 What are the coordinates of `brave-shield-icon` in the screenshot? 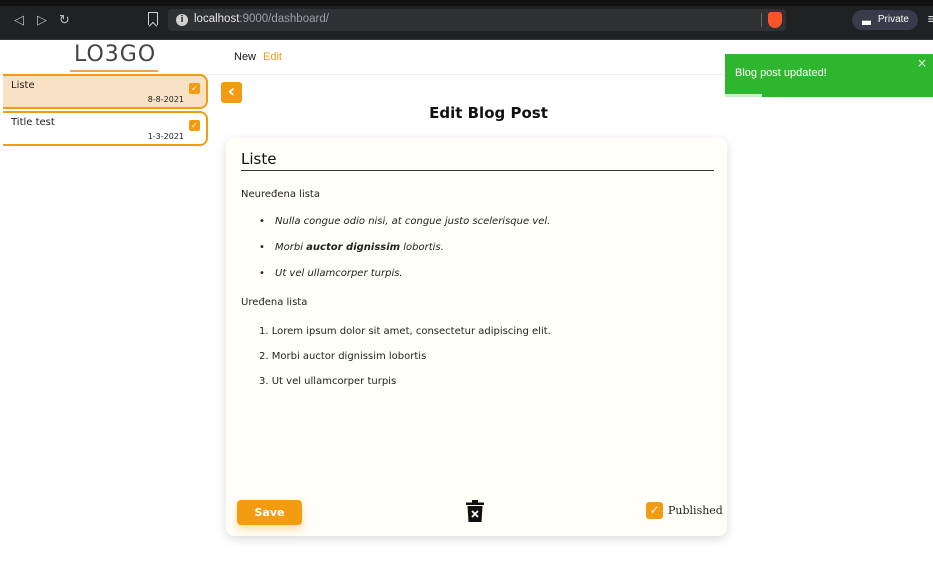 It's located at (775, 20).